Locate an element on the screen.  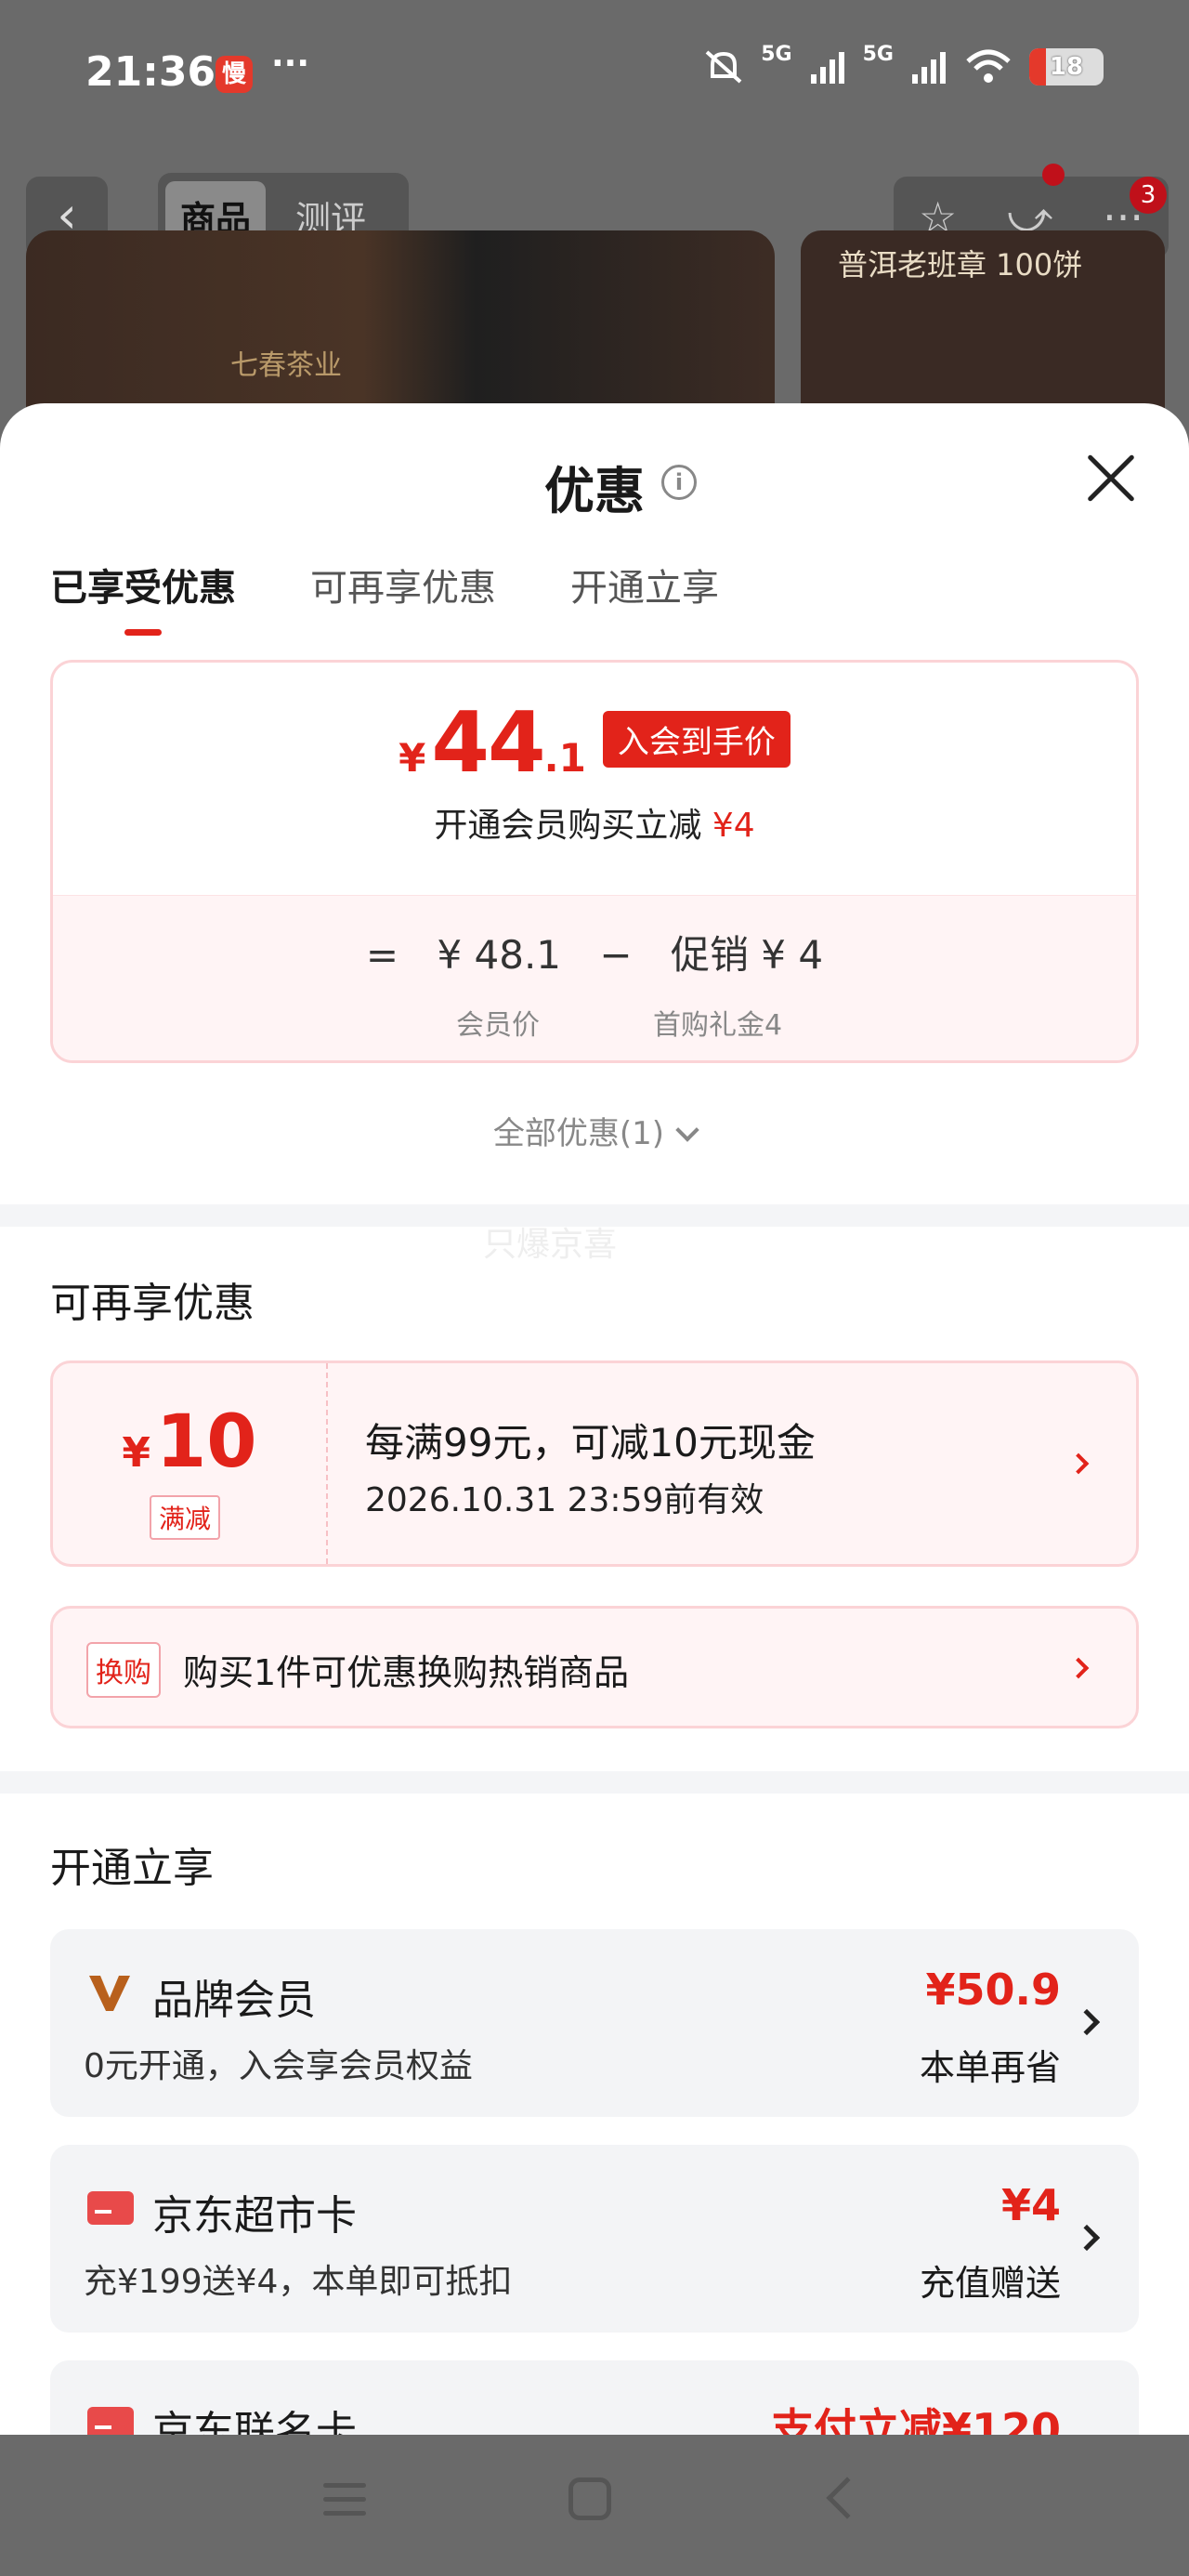
equals-sign: = is located at coordinates (382, 955).